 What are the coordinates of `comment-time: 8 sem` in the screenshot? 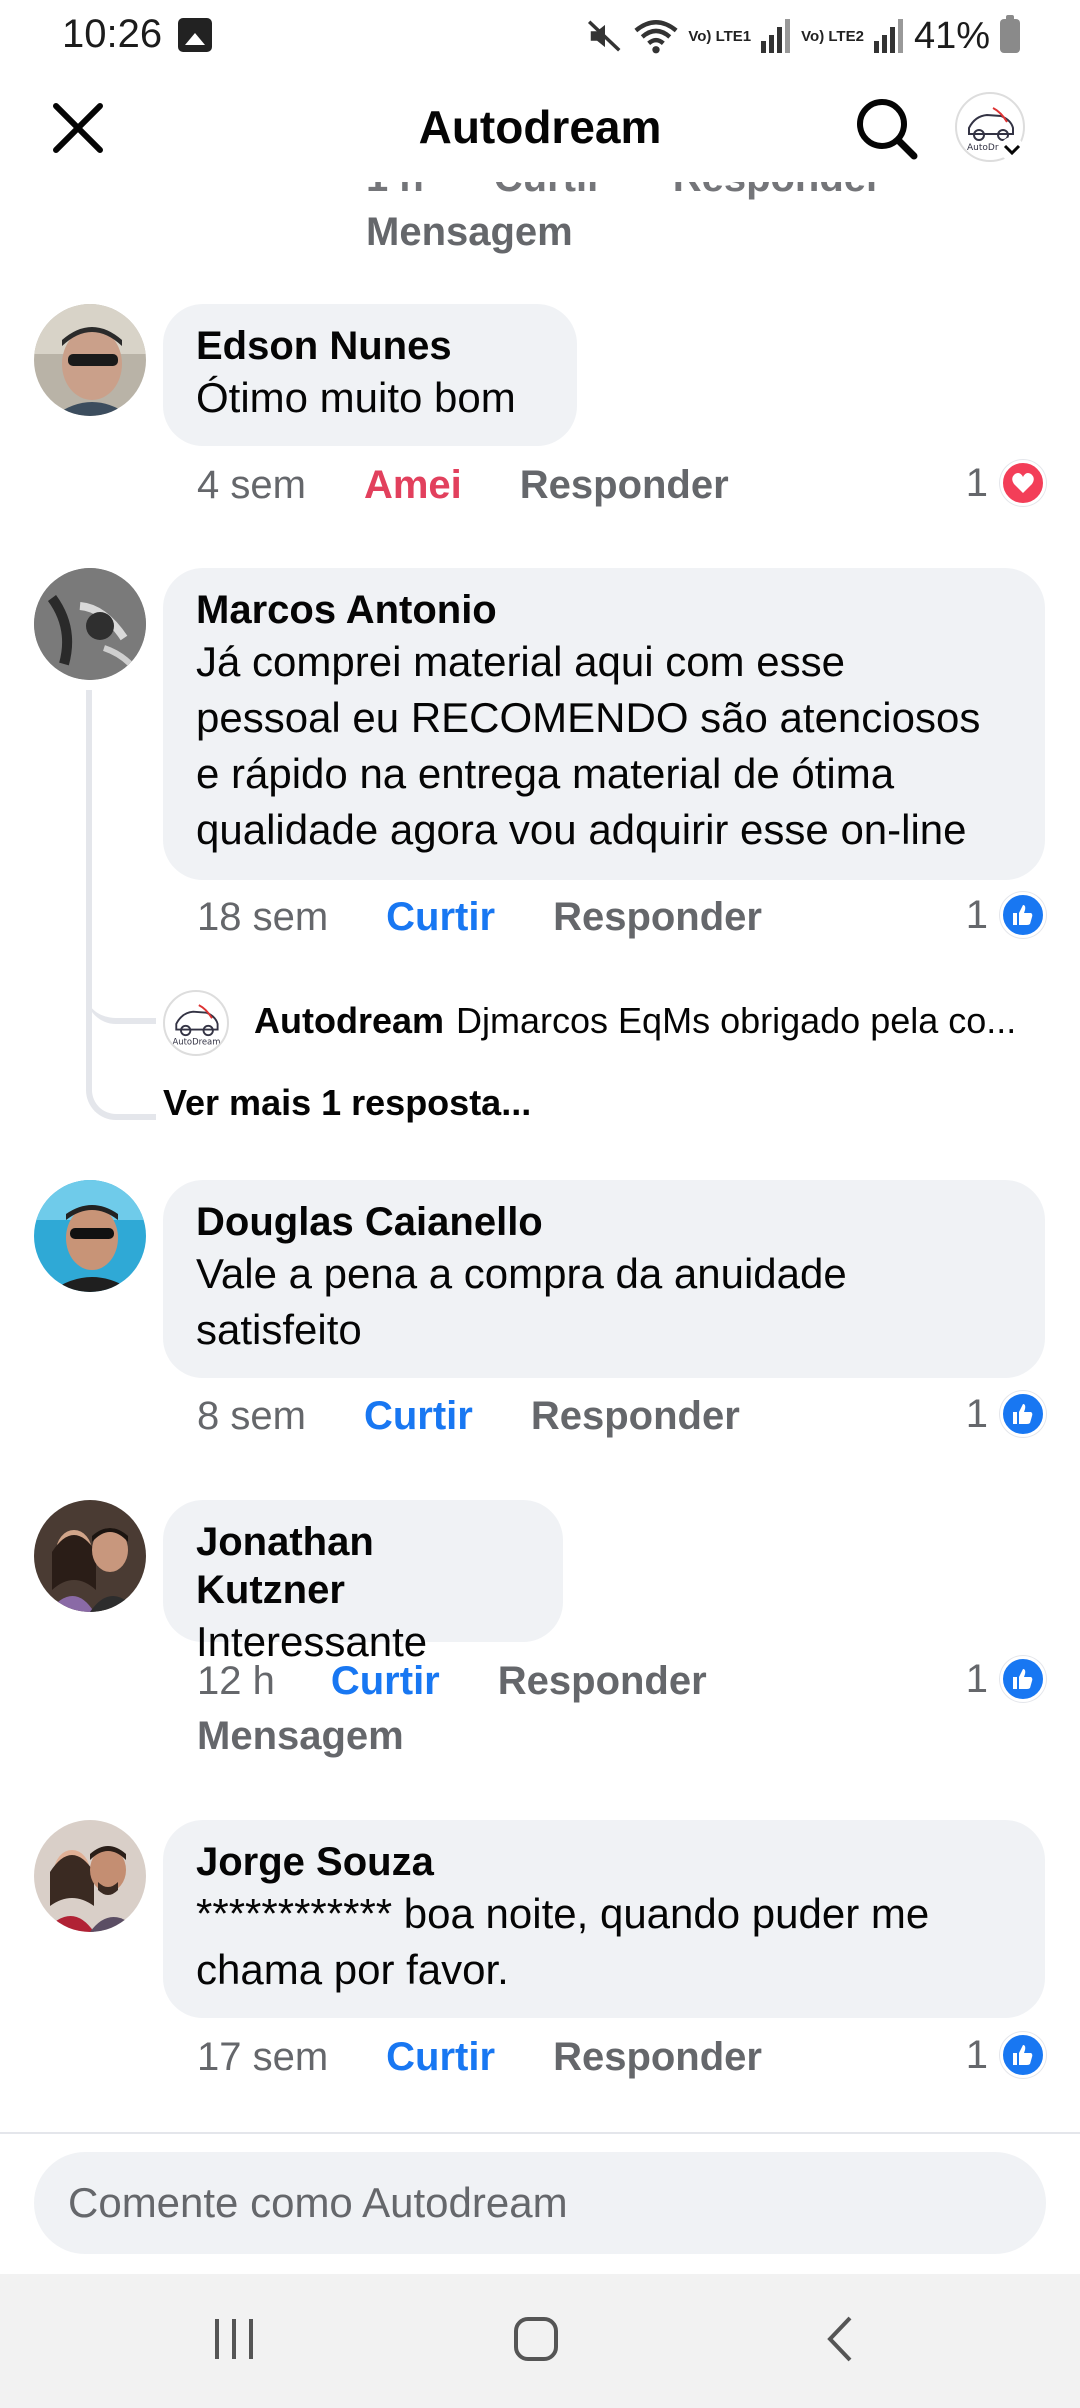 It's located at (251, 1416).